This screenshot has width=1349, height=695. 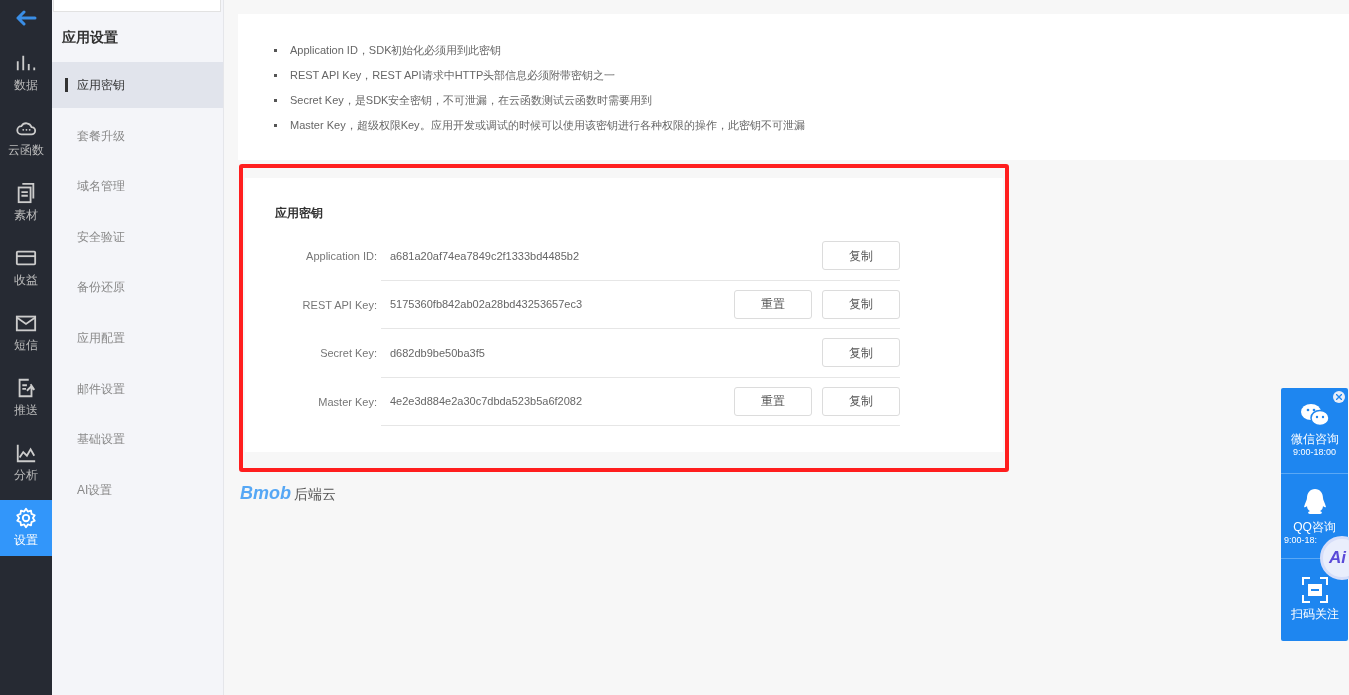 What do you see at coordinates (26, 73) in the screenshot?
I see `rail-item: 数据` at bounding box center [26, 73].